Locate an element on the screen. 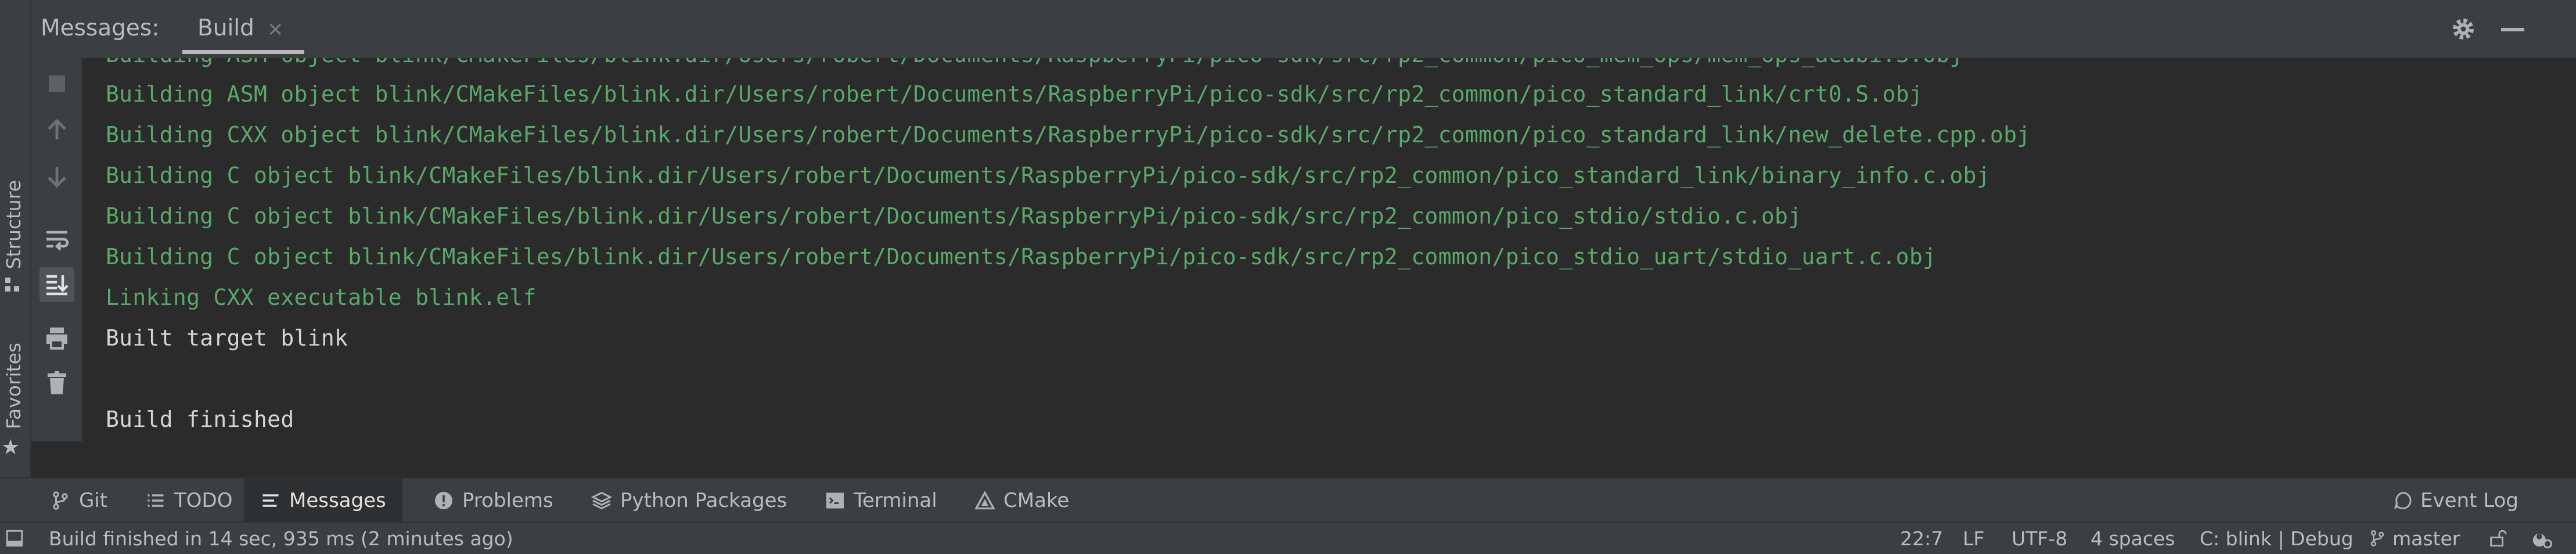 This screenshot has width=2576, height=554. scroll-to-end-button is located at coordinates (56, 284).